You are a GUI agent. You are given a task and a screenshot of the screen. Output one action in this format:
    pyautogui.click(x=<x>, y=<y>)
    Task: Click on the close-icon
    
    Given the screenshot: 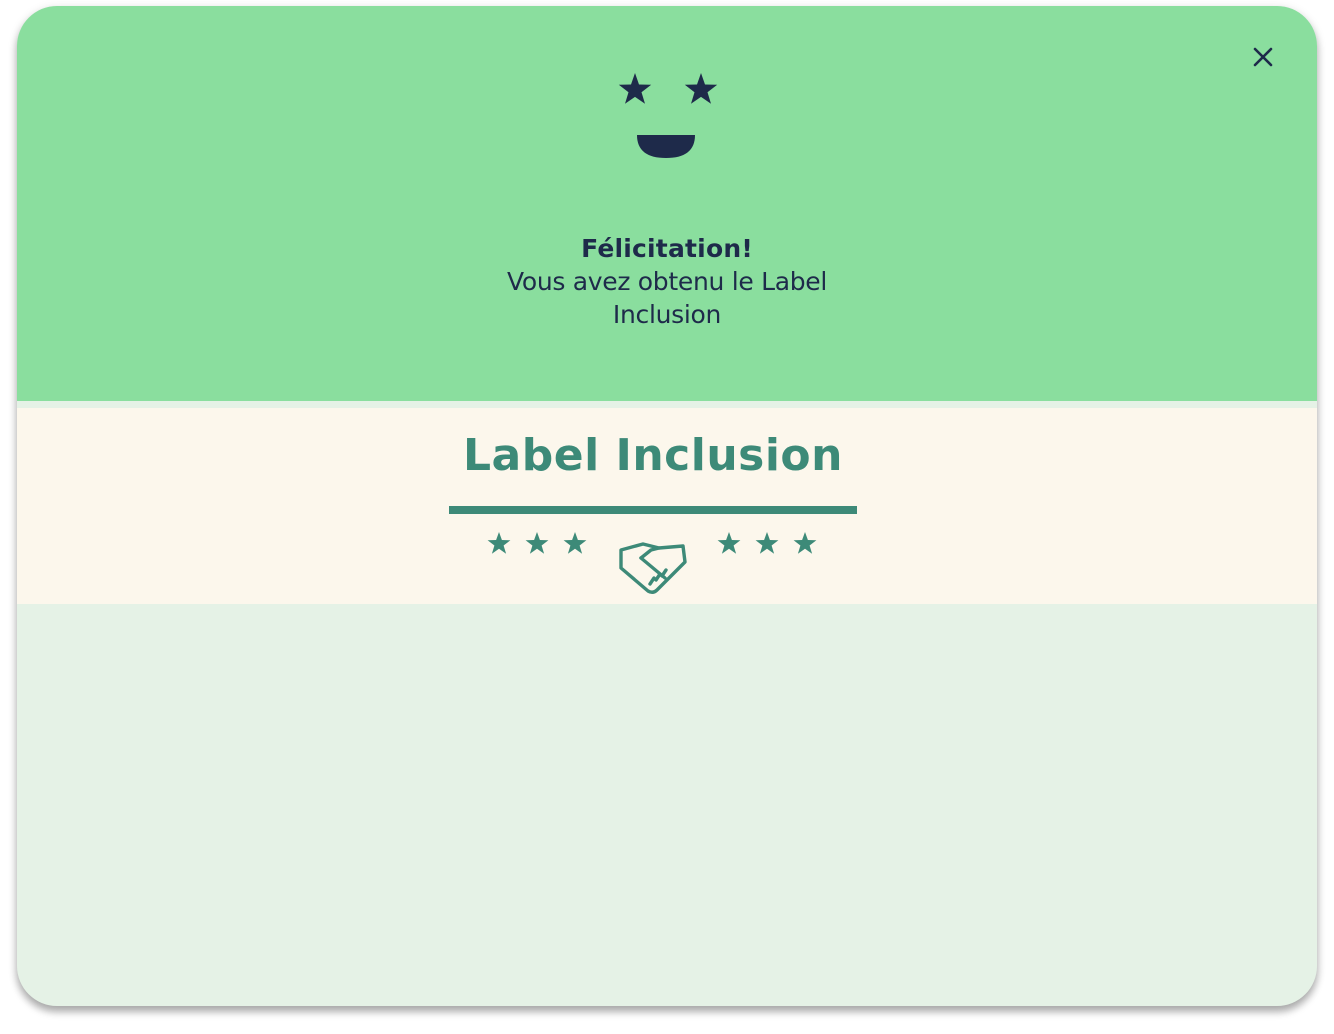 What is the action you would take?
    pyautogui.click(x=1263, y=57)
    